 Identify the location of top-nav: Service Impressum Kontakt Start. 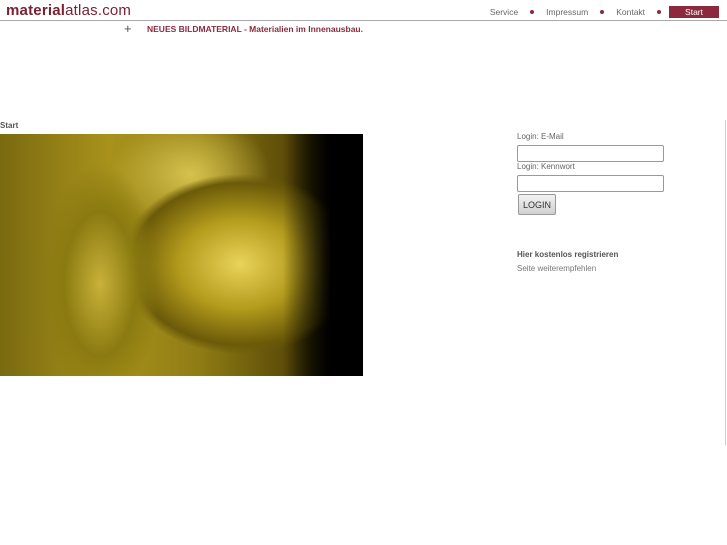
(602, 12).